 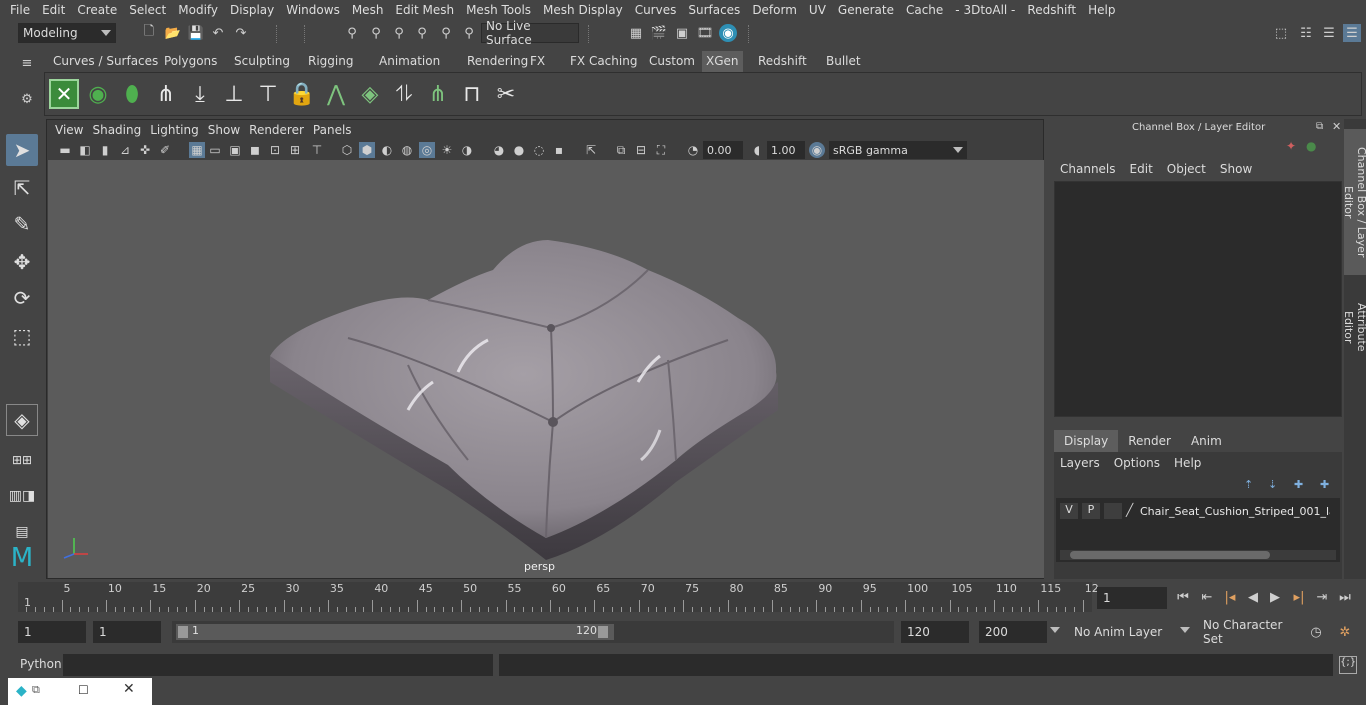 What do you see at coordinates (1133, 511) in the screenshot?
I see `layer-color-icon: ╱` at bounding box center [1133, 511].